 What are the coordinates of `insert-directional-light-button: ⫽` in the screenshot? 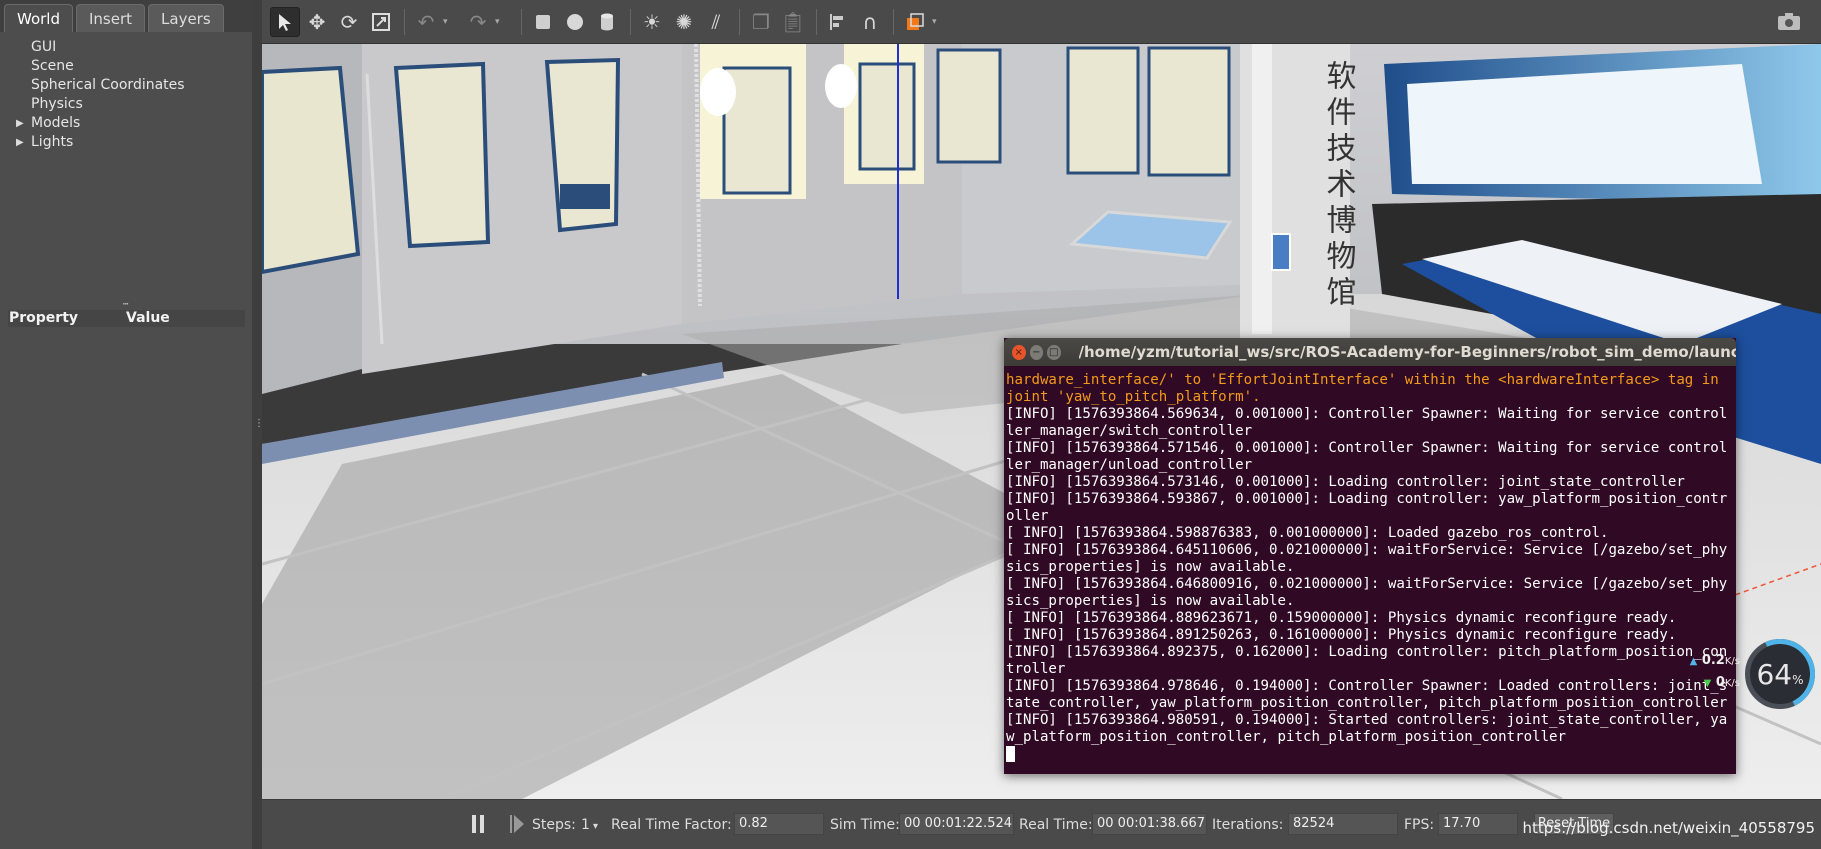 It's located at (716, 22).